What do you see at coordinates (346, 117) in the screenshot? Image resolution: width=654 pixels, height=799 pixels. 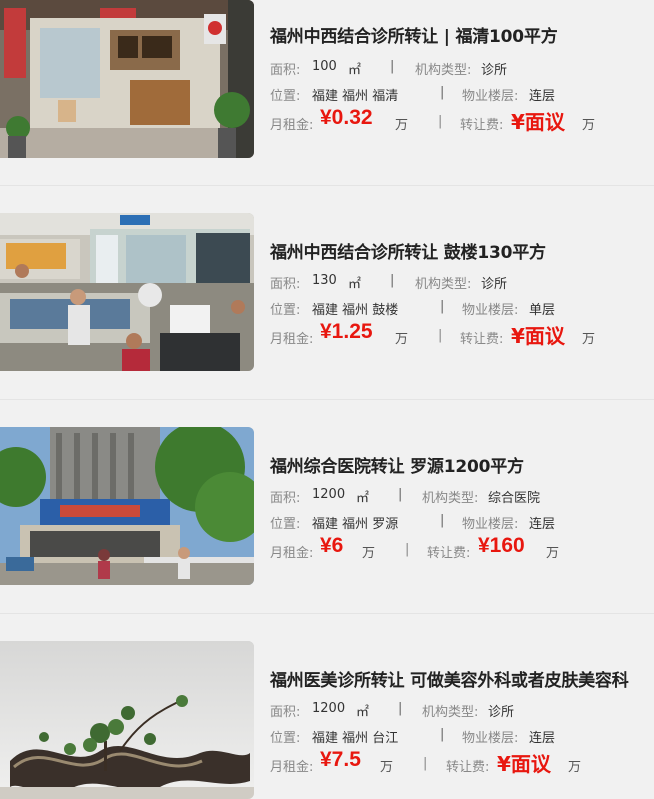 I see `rent-price: ¥0.32` at bounding box center [346, 117].